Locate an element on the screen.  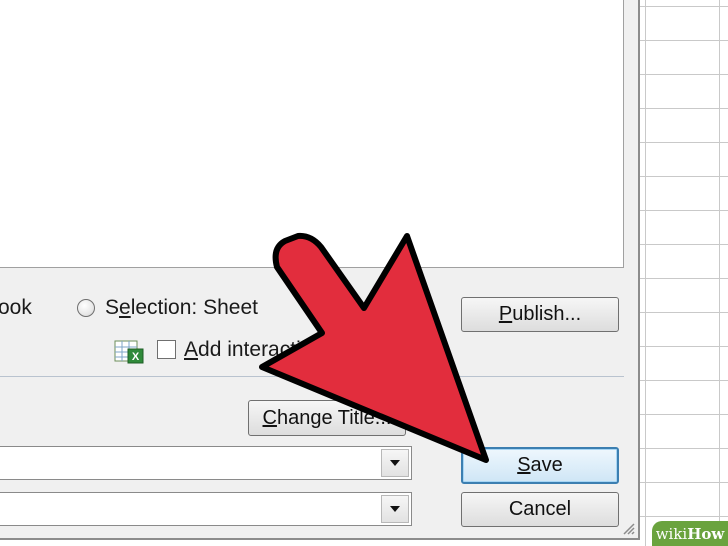
wikihow-wiki-text: wiki is located at coordinates (671, 533).